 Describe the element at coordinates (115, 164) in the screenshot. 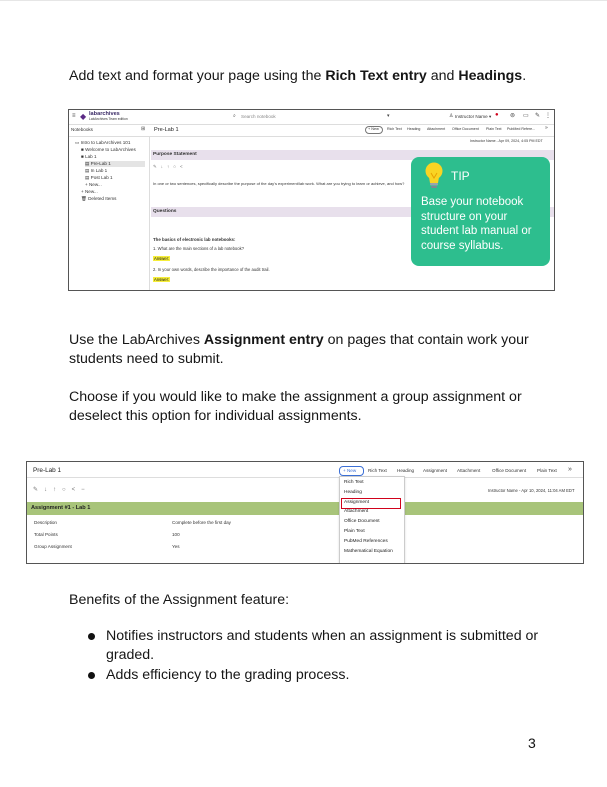

I see `tree-item-3: ▤ Pre-Lab 1` at that location.